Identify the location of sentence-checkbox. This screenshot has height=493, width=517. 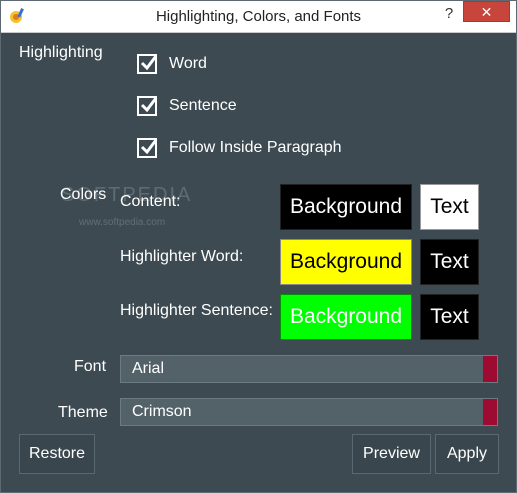
(147, 106).